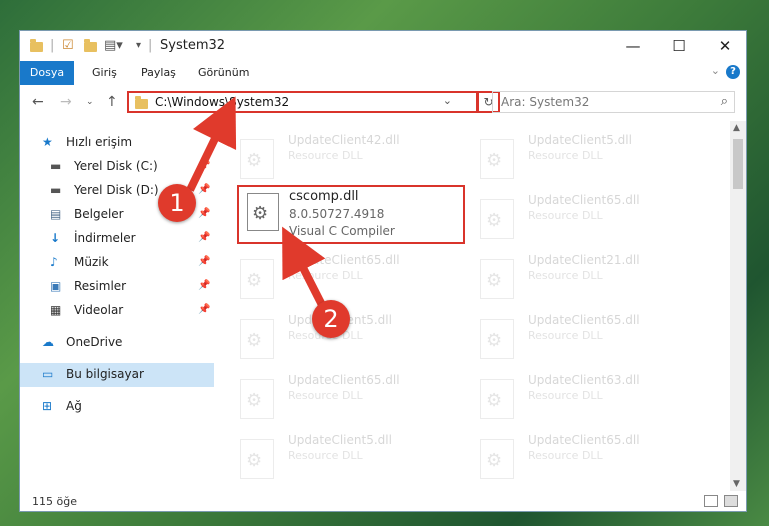 The image size is (769, 526). Describe the element at coordinates (331, 319) in the screenshot. I see `step-badge-2: 2` at that location.